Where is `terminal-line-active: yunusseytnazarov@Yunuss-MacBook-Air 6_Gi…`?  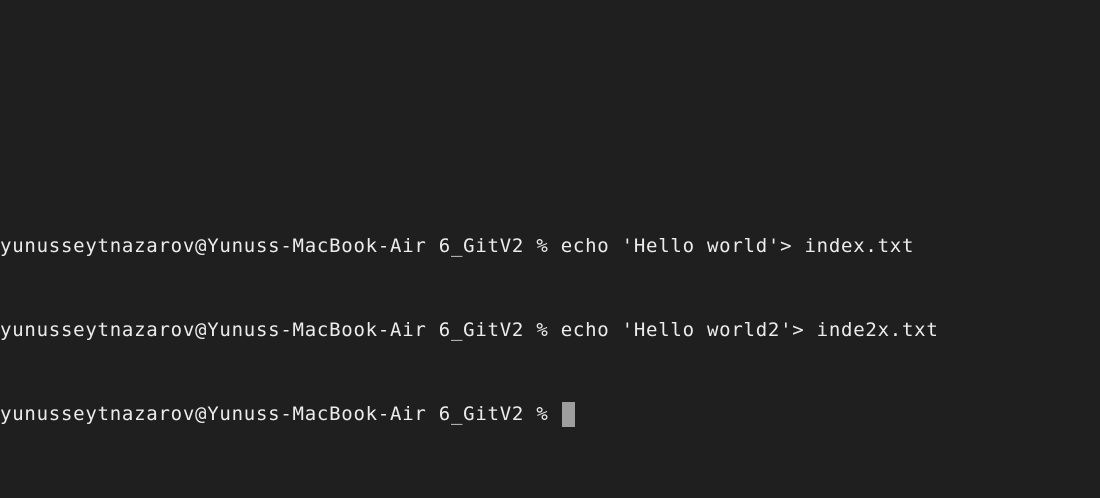
terminal-line-active: yunusseytnazarov@Yunuss-MacBook-Air 6_Gi… is located at coordinates (550, 414).